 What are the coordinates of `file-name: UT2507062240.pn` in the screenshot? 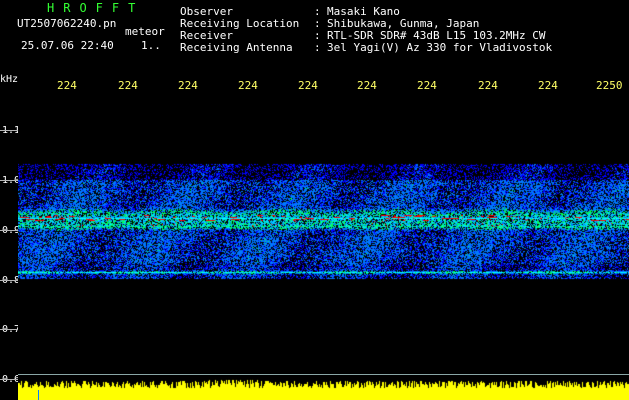 It's located at (67, 23).